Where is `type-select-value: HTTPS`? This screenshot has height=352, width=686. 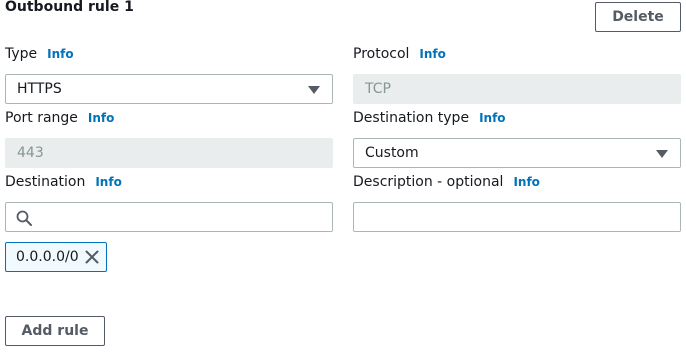 type-select-value: HTTPS is located at coordinates (39, 89).